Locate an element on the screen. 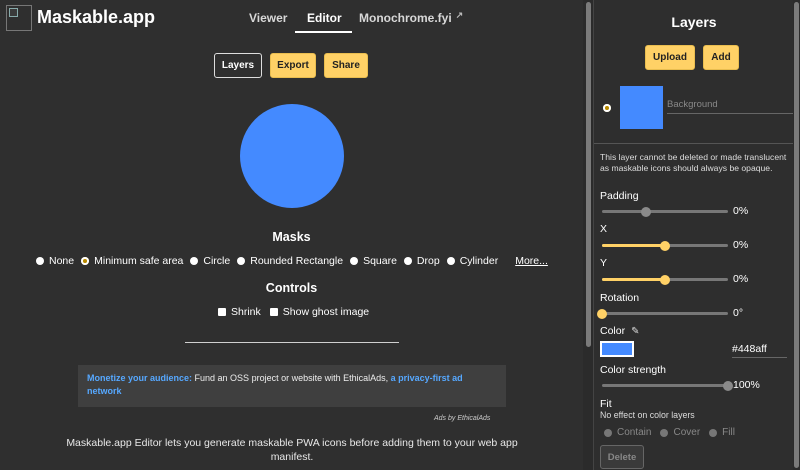 The width and height of the screenshot is (800, 470). external-link-icon: ↗ is located at coordinates (459, 14).